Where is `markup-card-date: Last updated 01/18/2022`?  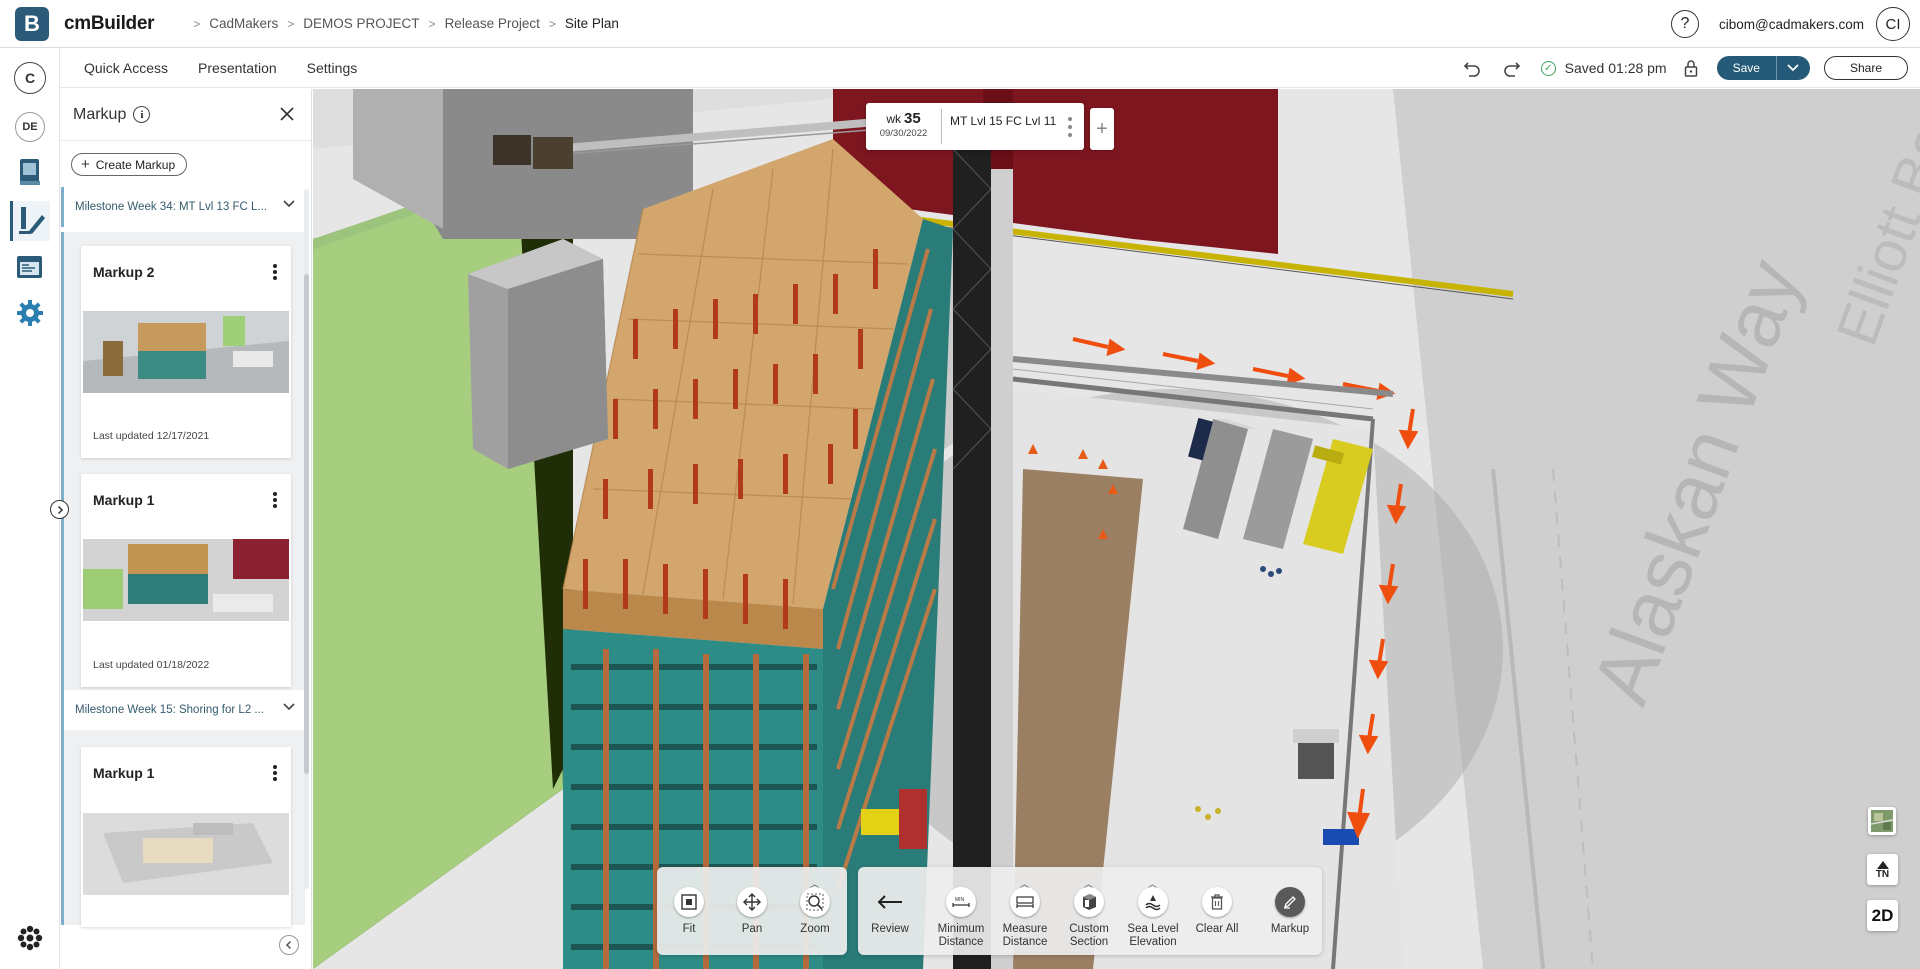
markup-card-date: Last updated 01/18/2022 is located at coordinates (151, 665).